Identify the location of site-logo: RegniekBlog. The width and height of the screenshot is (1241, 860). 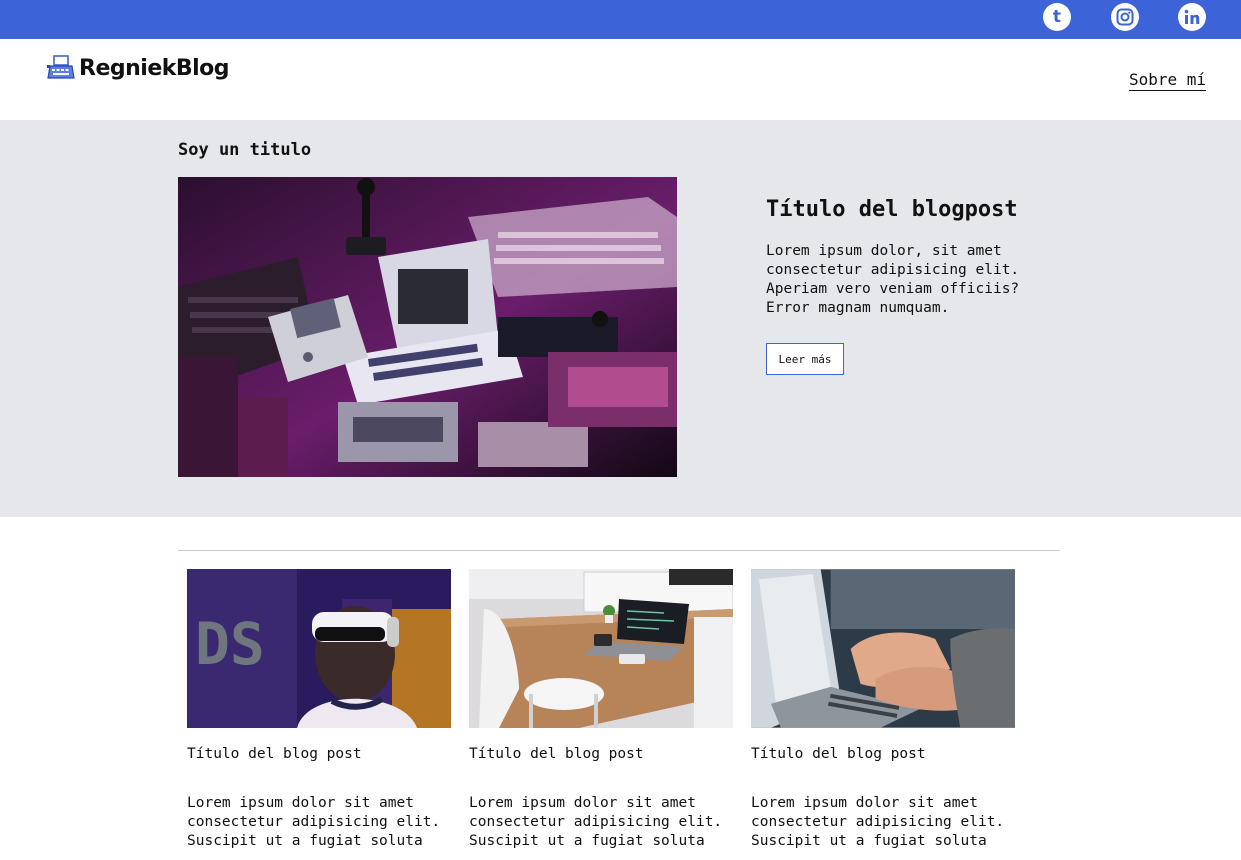
(138, 68).